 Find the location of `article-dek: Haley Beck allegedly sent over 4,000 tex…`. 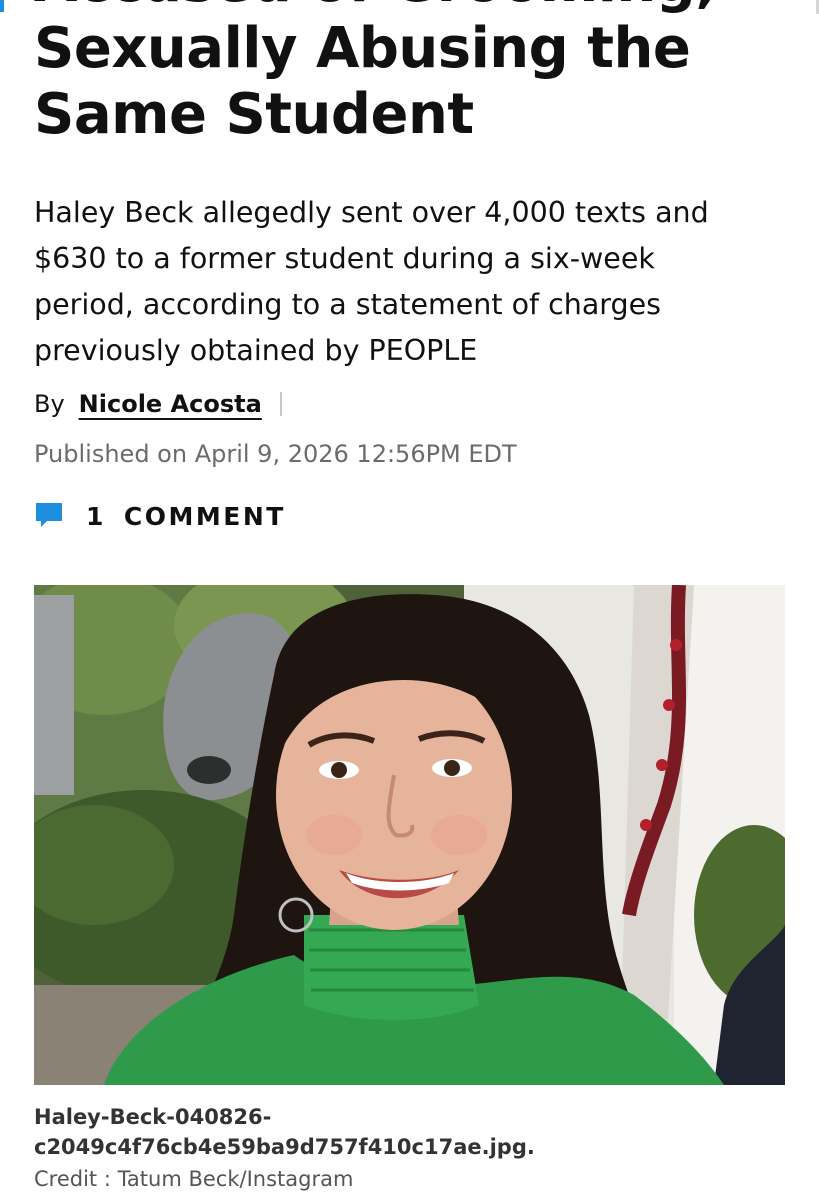

article-dek: Haley Beck allegedly sent over 4,000 tex… is located at coordinates (414, 282).